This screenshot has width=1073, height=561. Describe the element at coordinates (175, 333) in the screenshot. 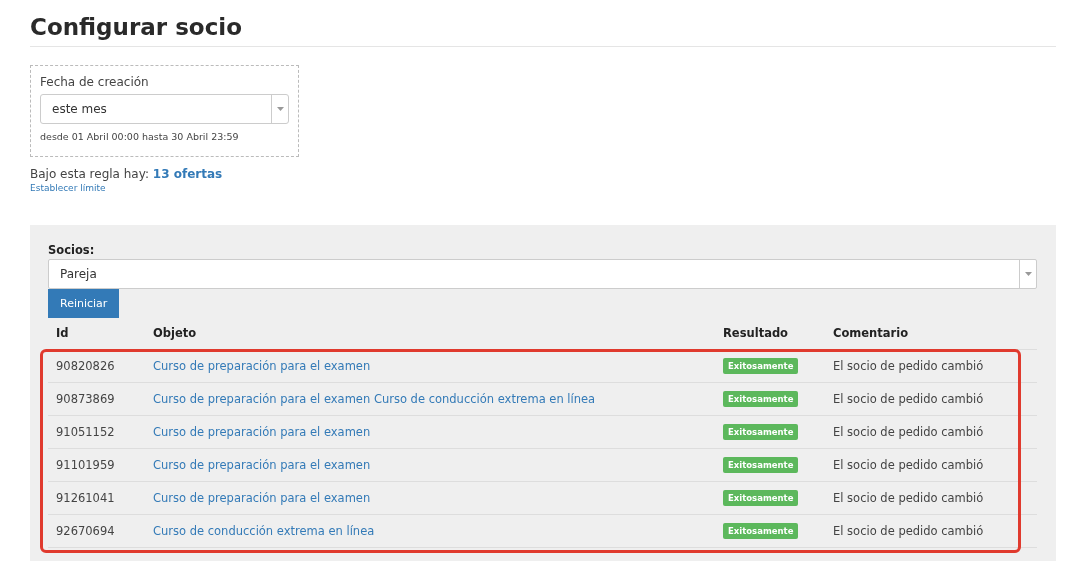

I see `column-header: Objeto` at that location.